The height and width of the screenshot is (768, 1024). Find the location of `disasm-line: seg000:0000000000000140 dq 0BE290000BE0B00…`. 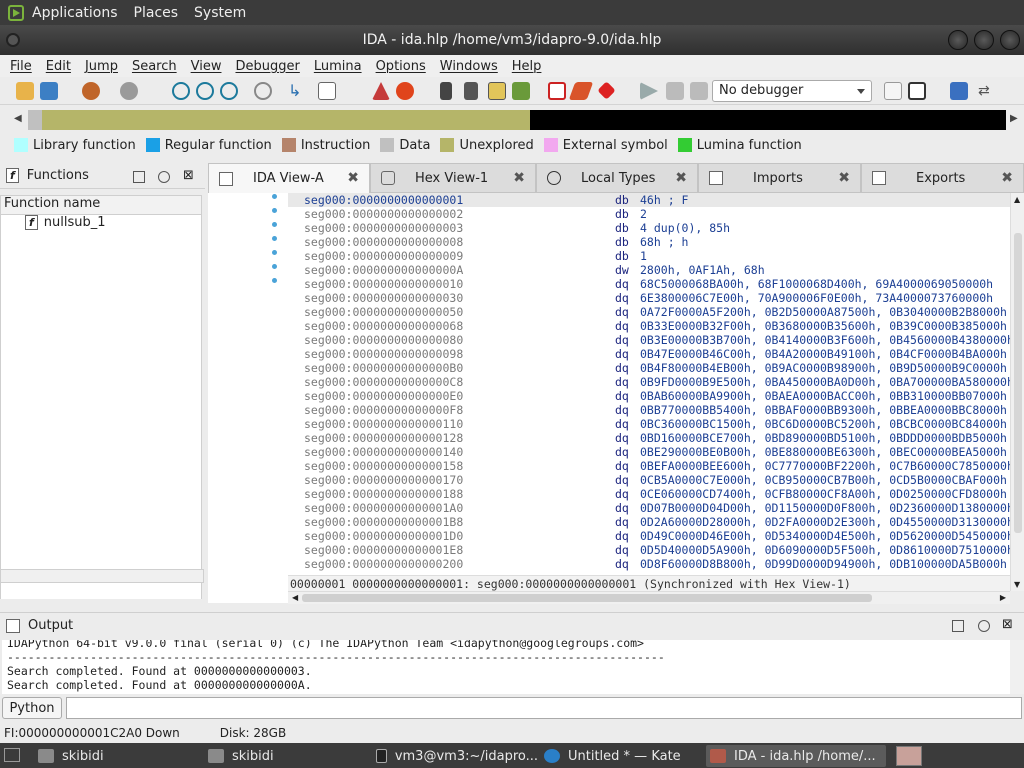

disasm-line: seg000:0000000000000140 dq 0BE290000BE0B00… is located at coordinates (649, 452).